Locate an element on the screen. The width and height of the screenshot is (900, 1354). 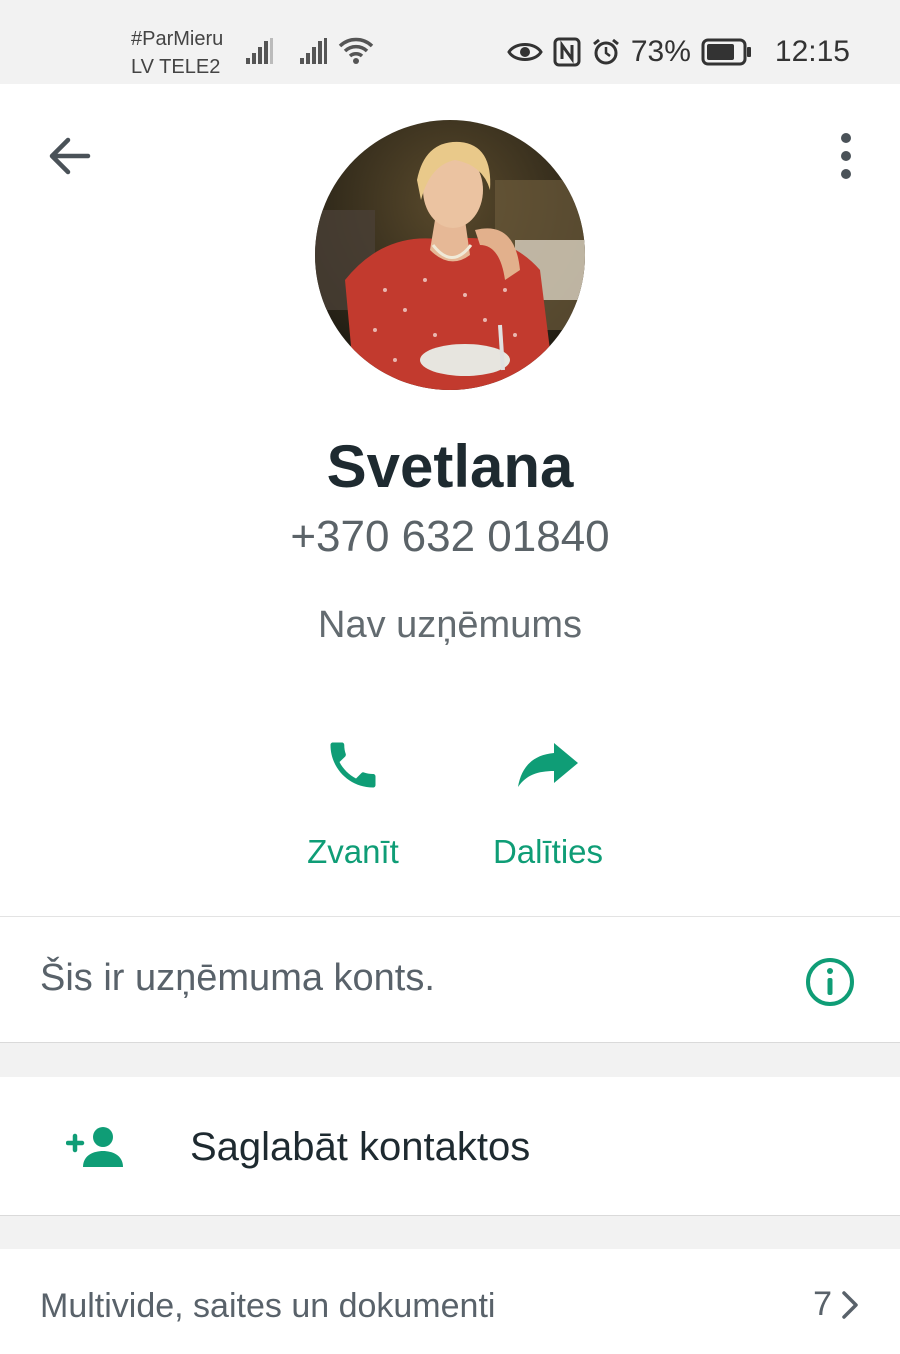
avatar-photo is located at coordinates (450, 255).